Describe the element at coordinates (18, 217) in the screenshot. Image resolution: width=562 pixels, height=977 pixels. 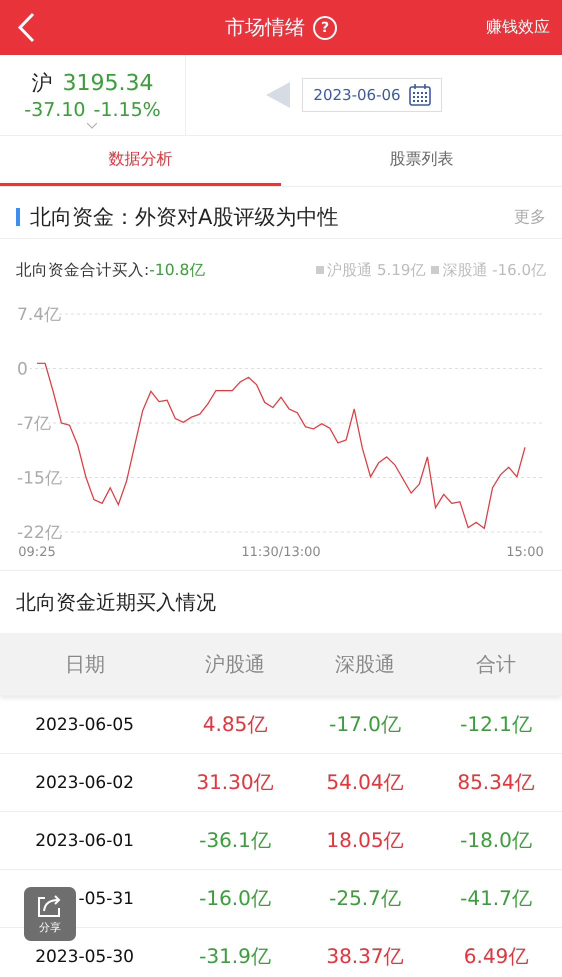
I see `section-marker` at that location.